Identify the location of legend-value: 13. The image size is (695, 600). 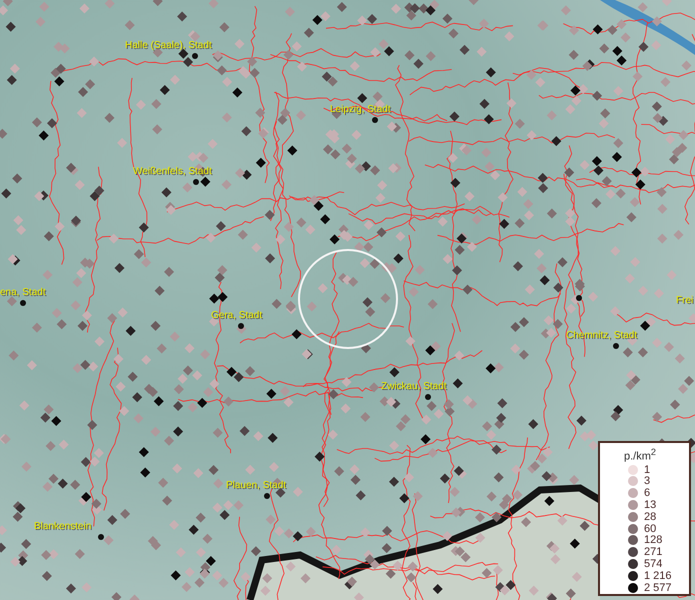
(650, 504).